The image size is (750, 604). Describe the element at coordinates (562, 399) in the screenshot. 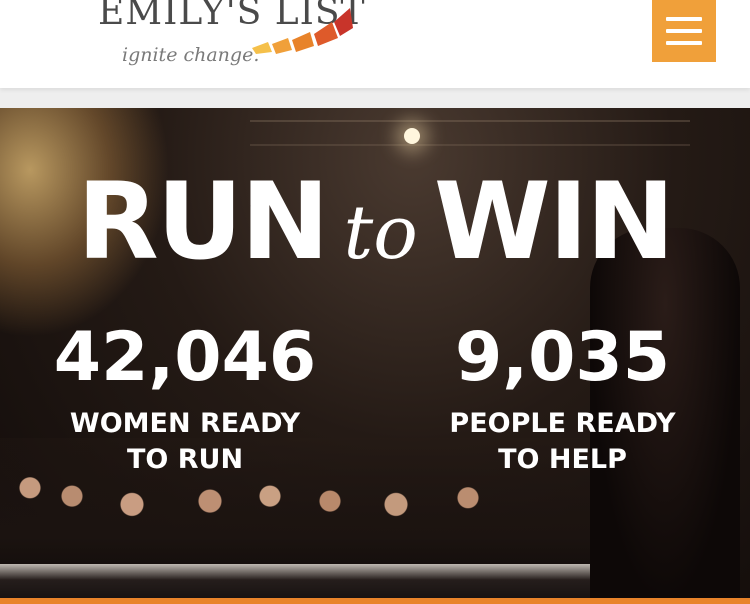

I see `stat-people-ready: 9,035 PEOPLE READY TO HELP` at that location.